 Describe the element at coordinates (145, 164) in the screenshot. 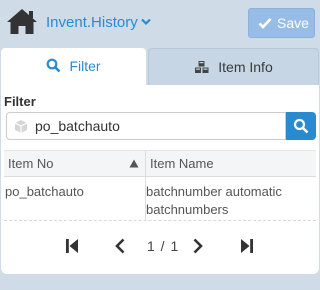

I see `column-divider` at that location.